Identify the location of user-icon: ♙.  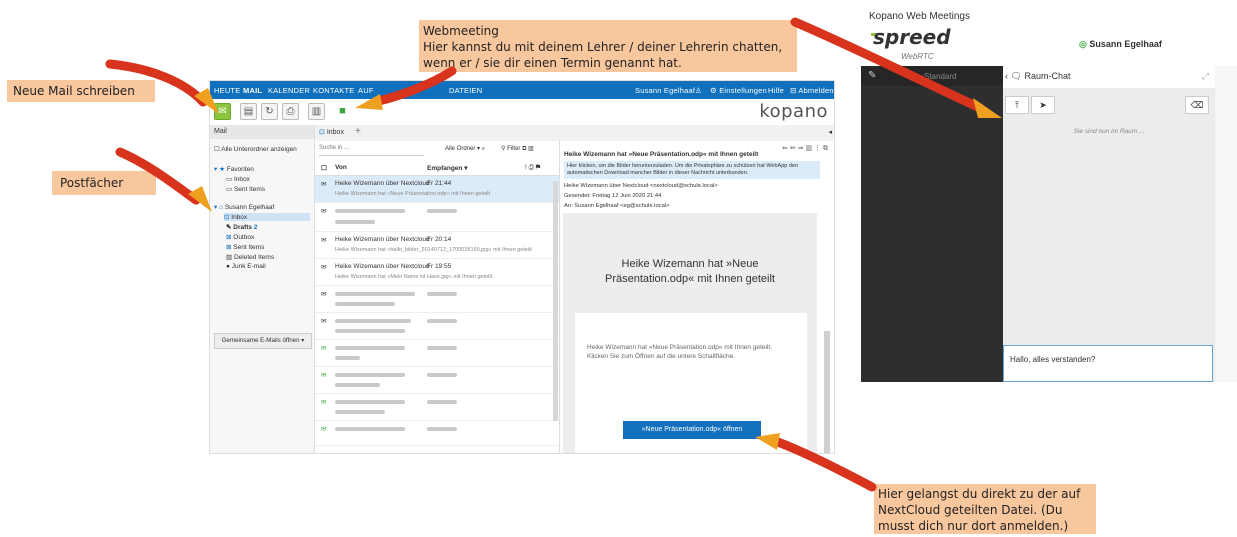
(698, 90).